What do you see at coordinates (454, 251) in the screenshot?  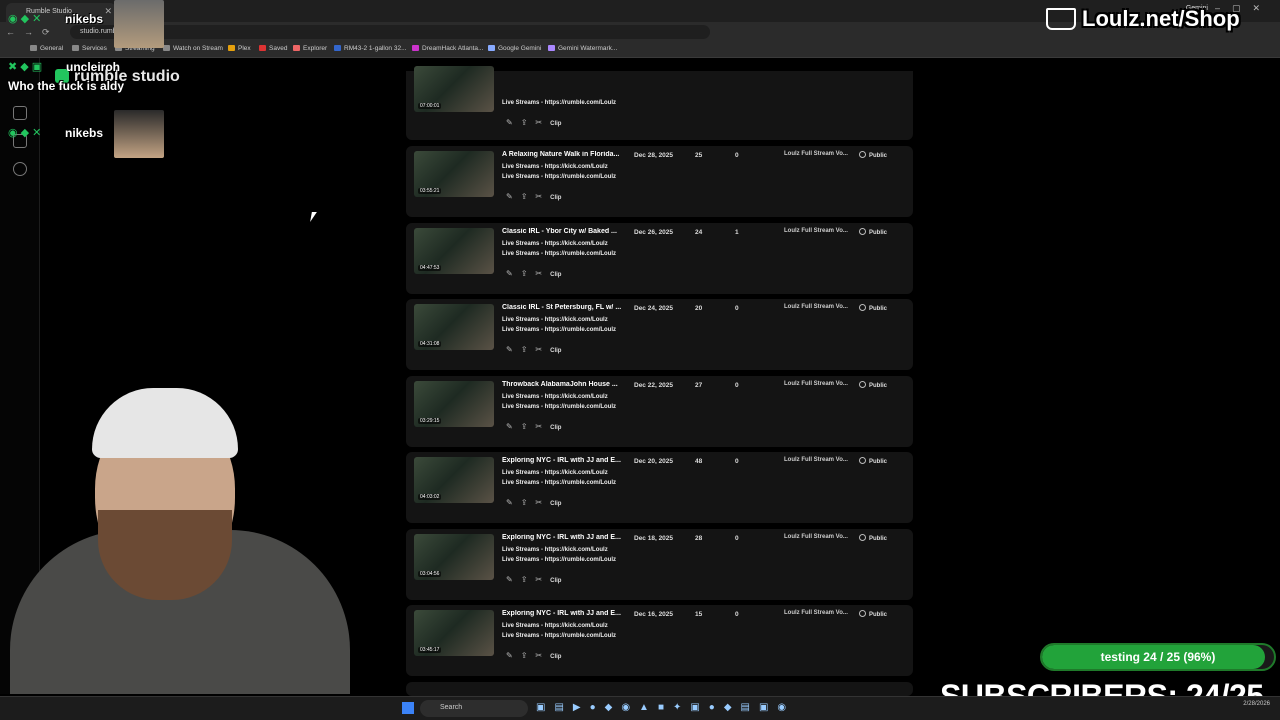 I see `video-thumbnail: 04:47:53` at bounding box center [454, 251].